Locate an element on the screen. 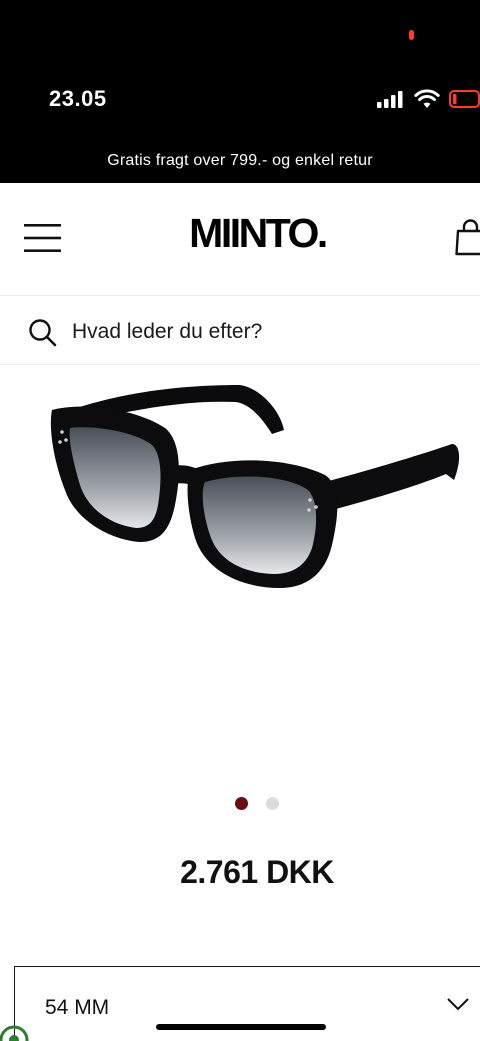 The width and height of the screenshot is (480, 1041). product-price: 2.761 DKK is located at coordinates (257, 872).